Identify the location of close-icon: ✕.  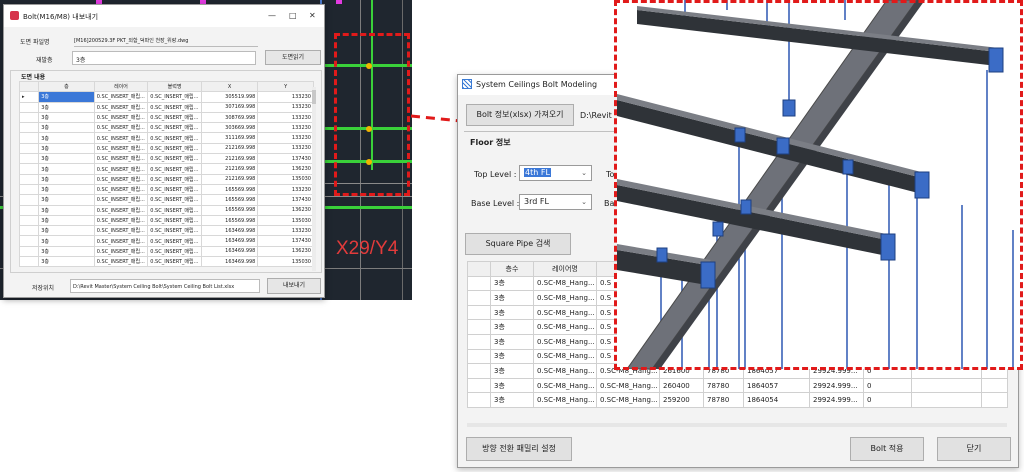
(312, 15).